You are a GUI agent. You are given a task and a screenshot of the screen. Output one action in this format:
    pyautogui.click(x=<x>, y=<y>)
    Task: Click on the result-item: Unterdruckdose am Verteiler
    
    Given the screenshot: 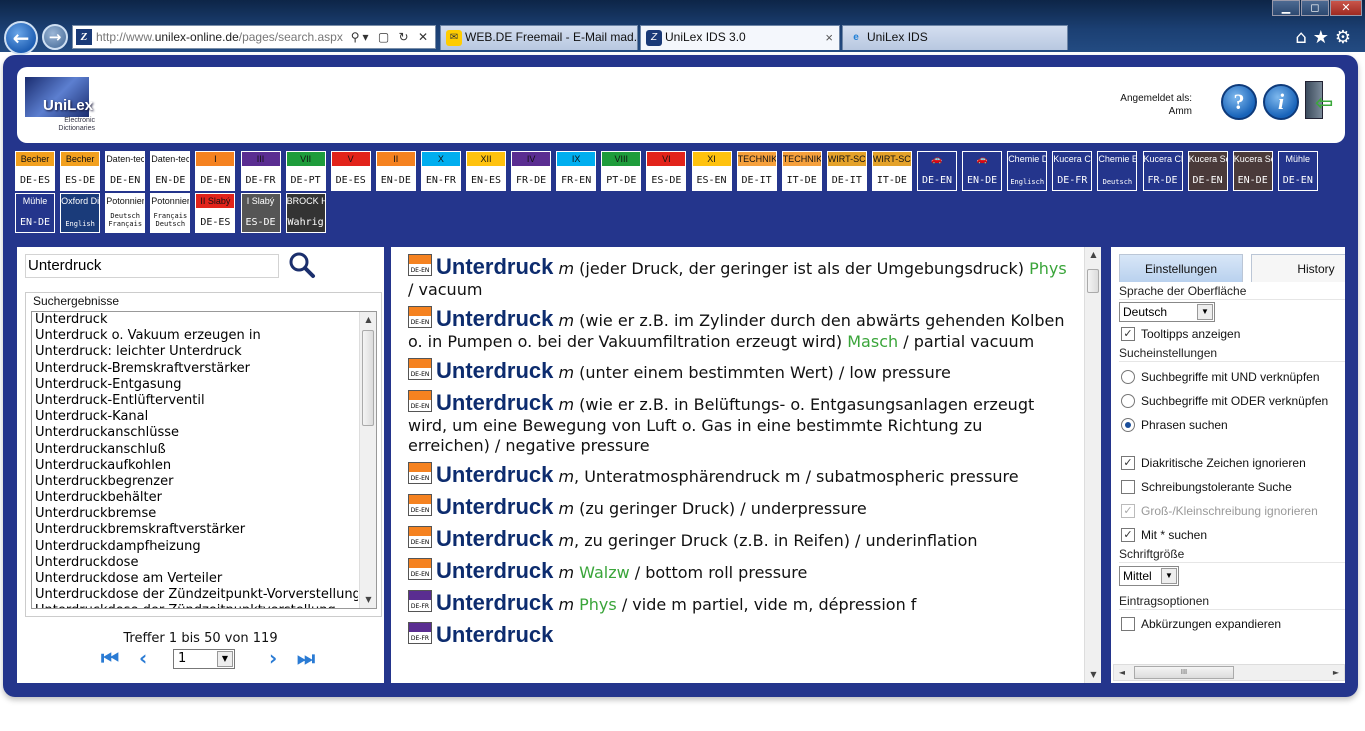 What is the action you would take?
    pyautogui.click(x=195, y=579)
    